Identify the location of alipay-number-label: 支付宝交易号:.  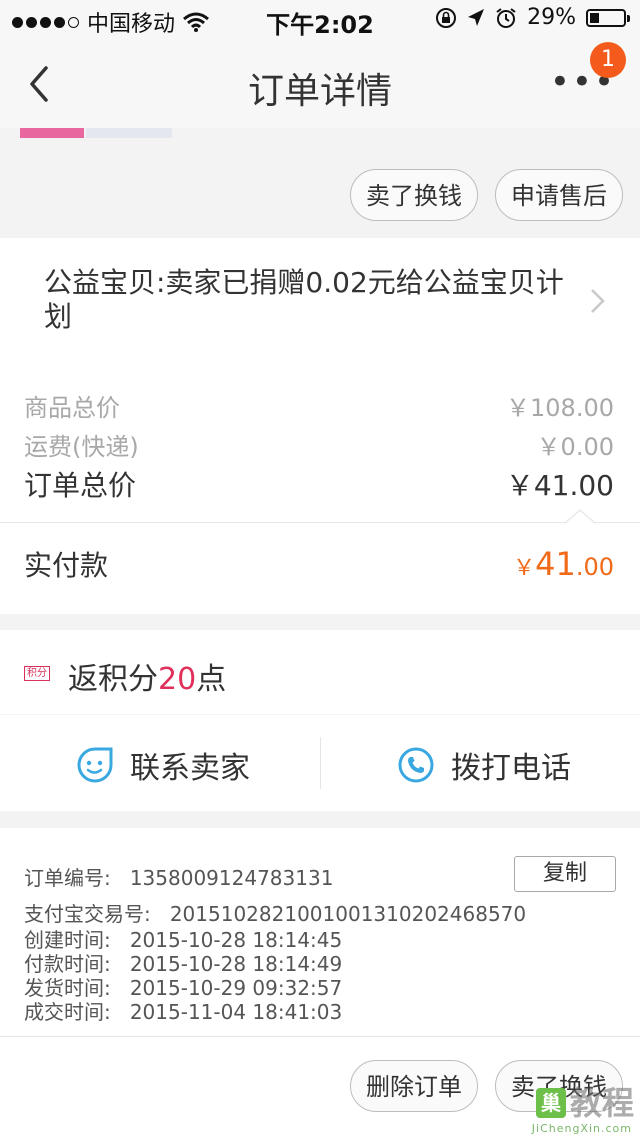
(87, 914).